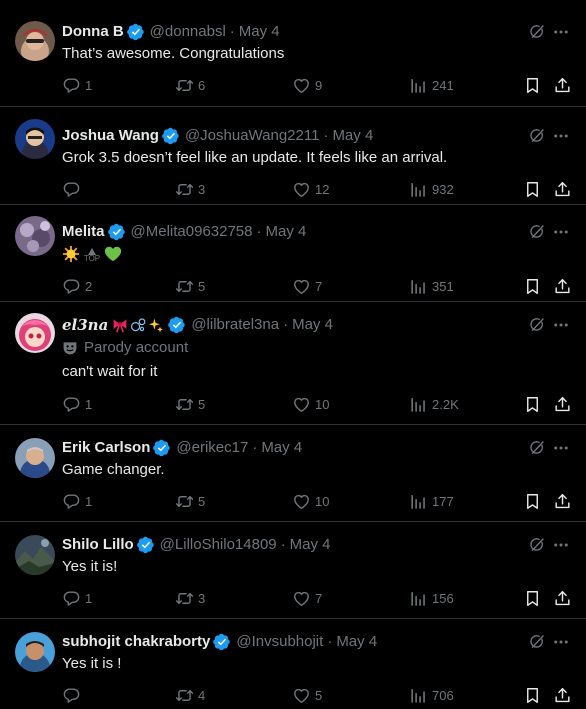 The height and width of the screenshot is (709, 586). What do you see at coordinates (93, 32) in the screenshot?
I see `display-name: Donna B` at bounding box center [93, 32].